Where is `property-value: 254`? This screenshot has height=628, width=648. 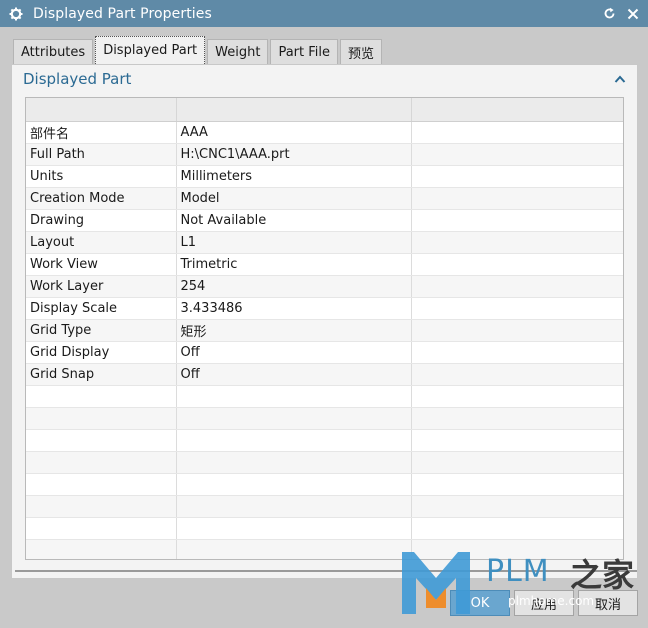
property-value: 254 is located at coordinates (294, 286).